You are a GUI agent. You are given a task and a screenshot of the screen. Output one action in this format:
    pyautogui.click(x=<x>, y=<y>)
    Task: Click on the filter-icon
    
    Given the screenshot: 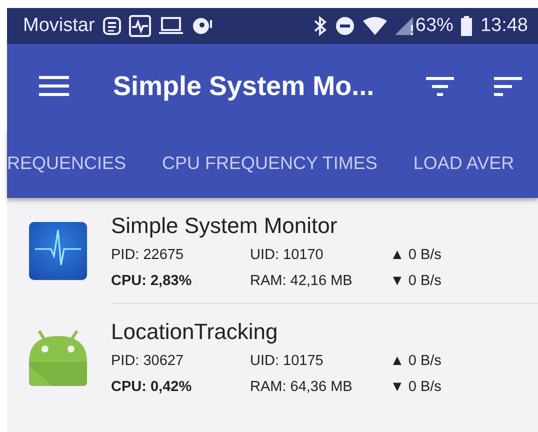 What is the action you would take?
    pyautogui.click(x=440, y=86)
    